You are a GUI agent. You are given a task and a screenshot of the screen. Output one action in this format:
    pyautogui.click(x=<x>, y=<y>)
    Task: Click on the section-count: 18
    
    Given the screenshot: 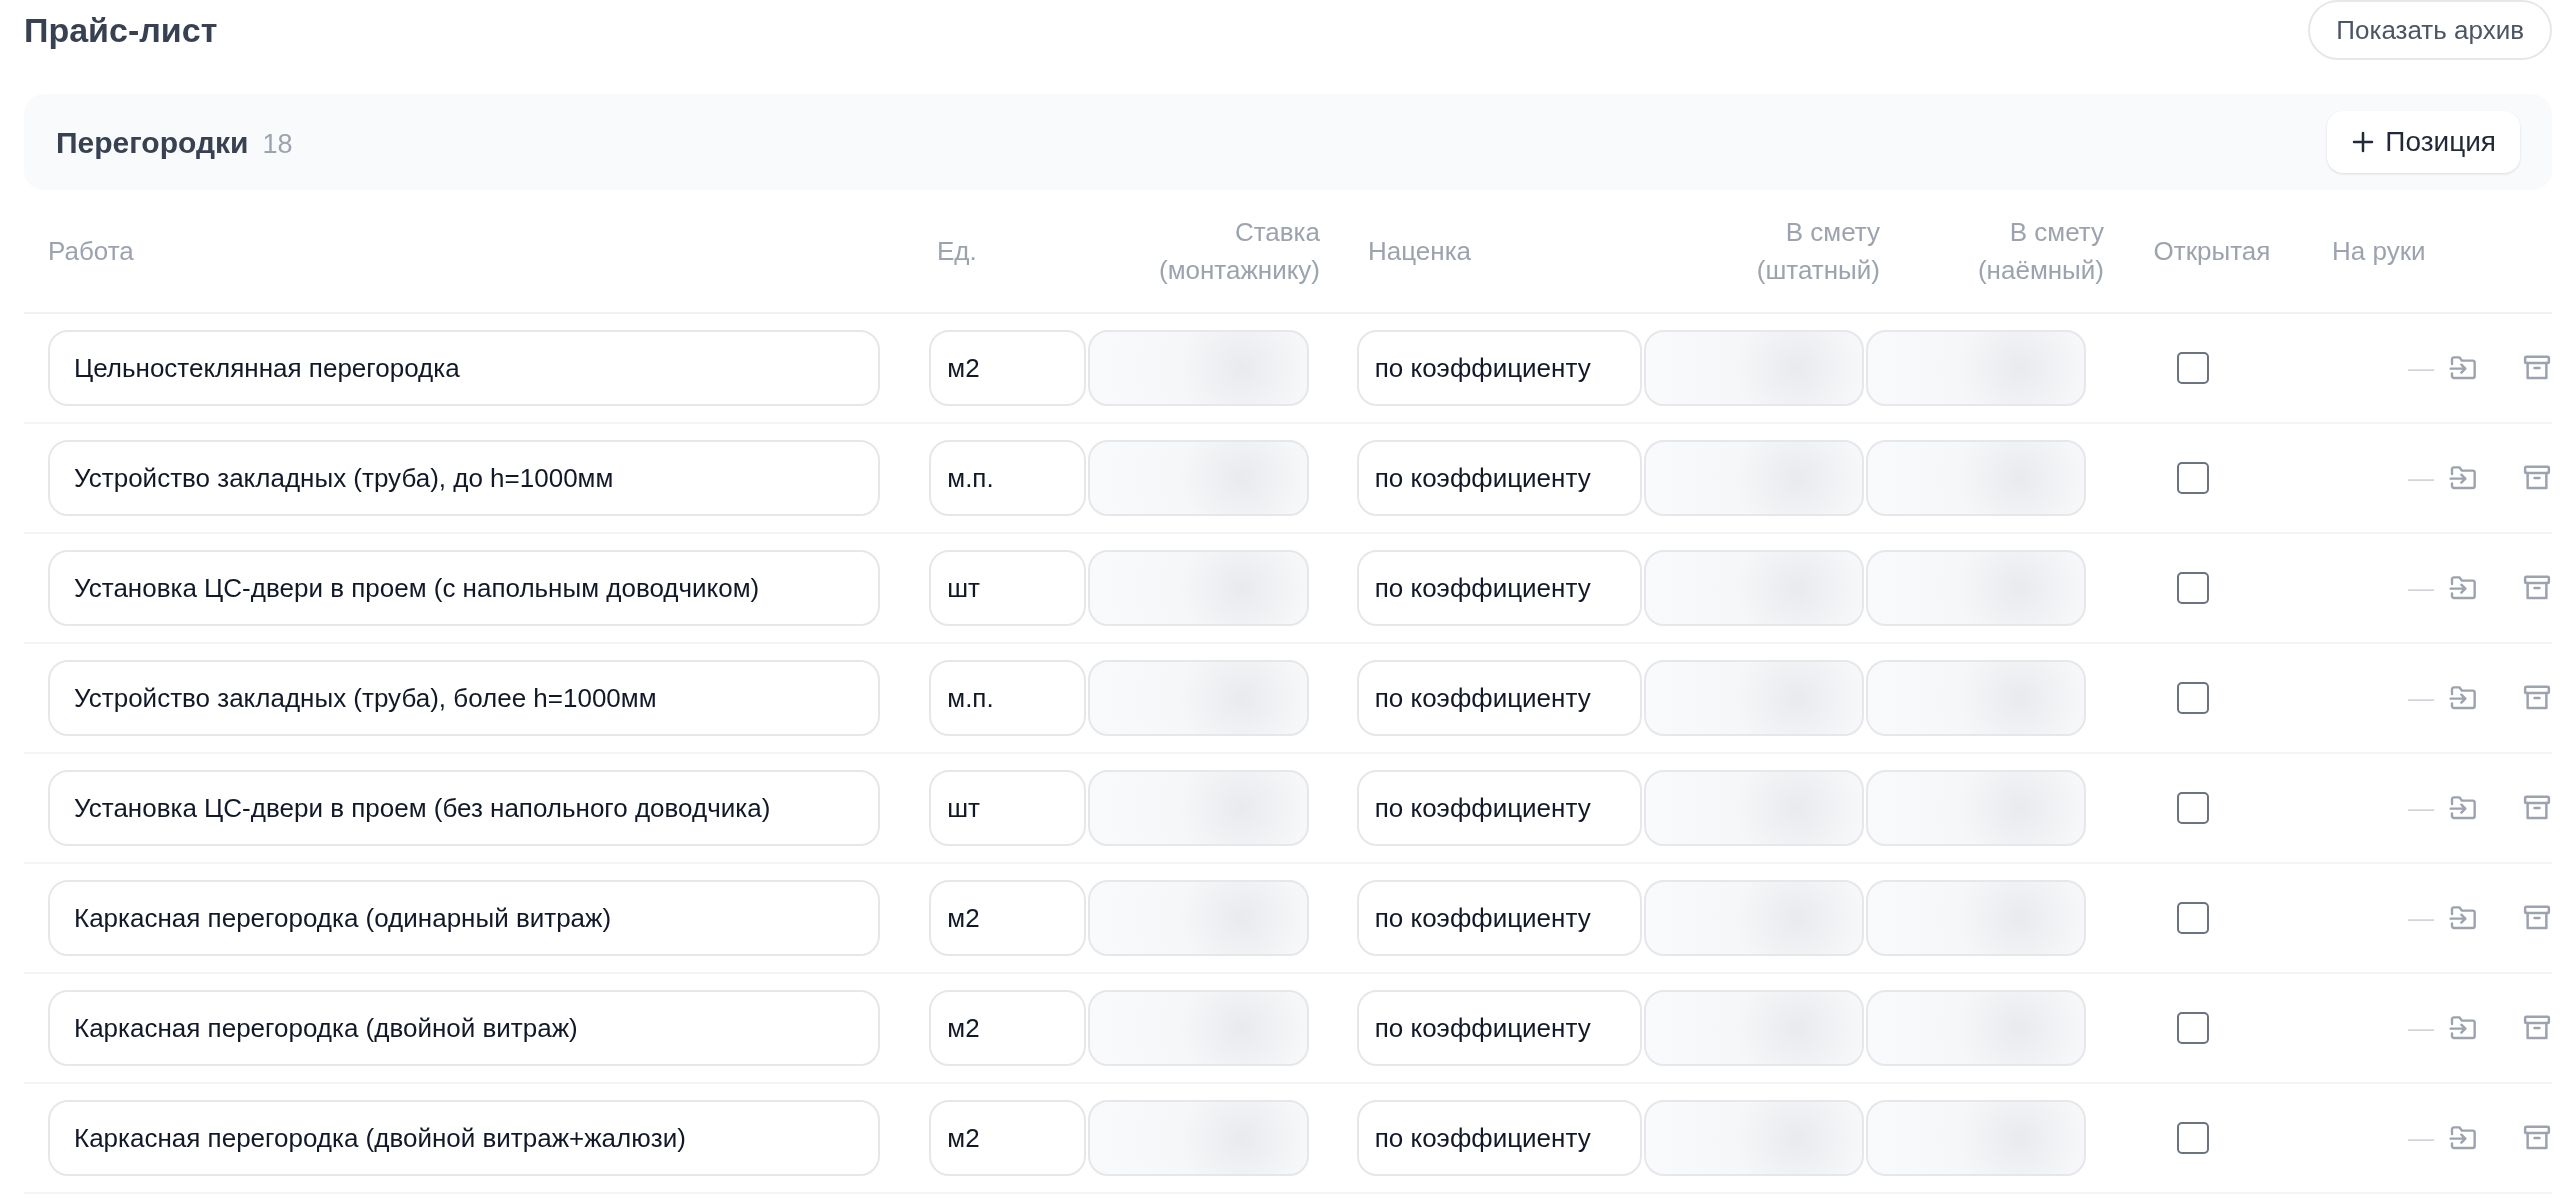 What is the action you would take?
    pyautogui.click(x=277, y=144)
    